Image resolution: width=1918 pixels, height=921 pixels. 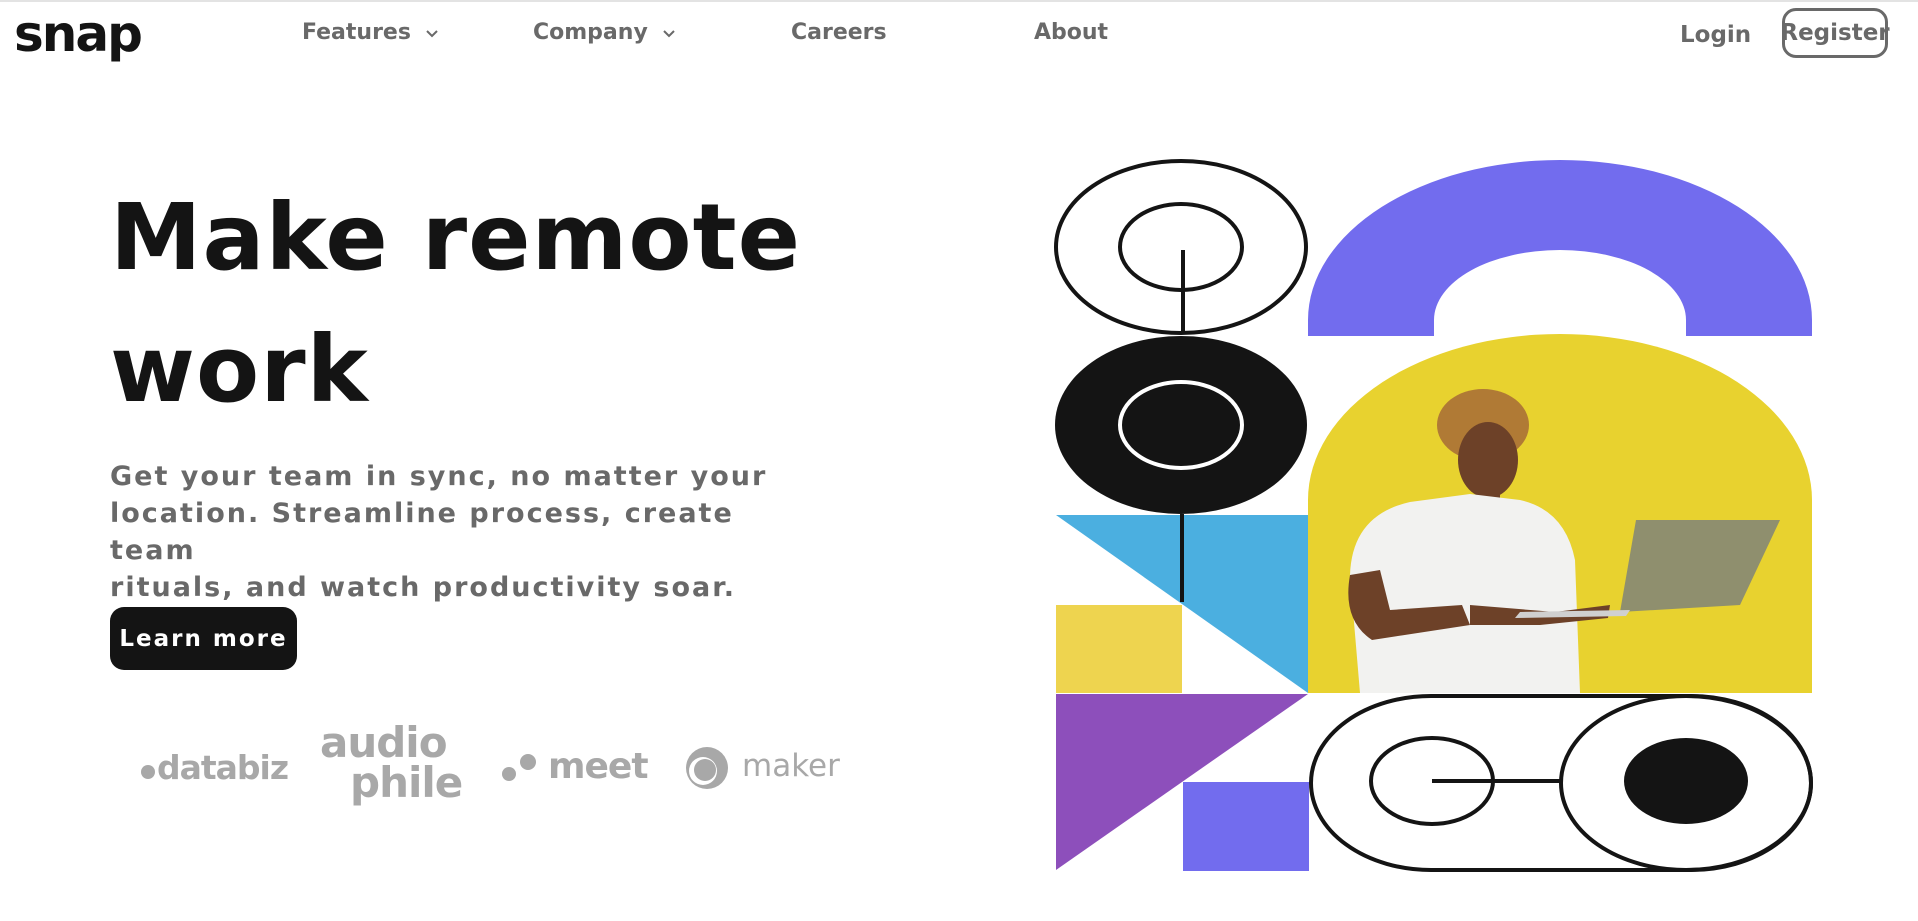 I want to click on audiophile-logo-top: audio, so click(x=384, y=742).